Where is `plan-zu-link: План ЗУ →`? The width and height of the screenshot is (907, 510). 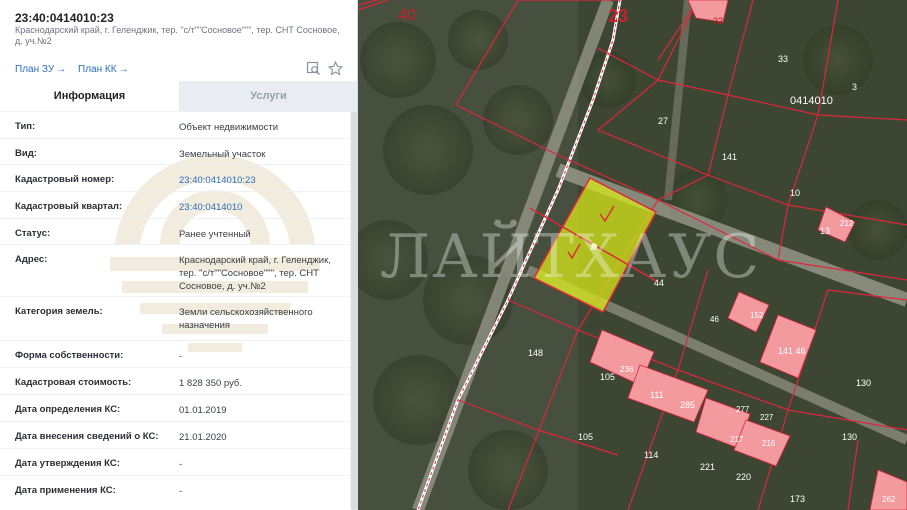 plan-zu-link: План ЗУ → is located at coordinates (40, 69).